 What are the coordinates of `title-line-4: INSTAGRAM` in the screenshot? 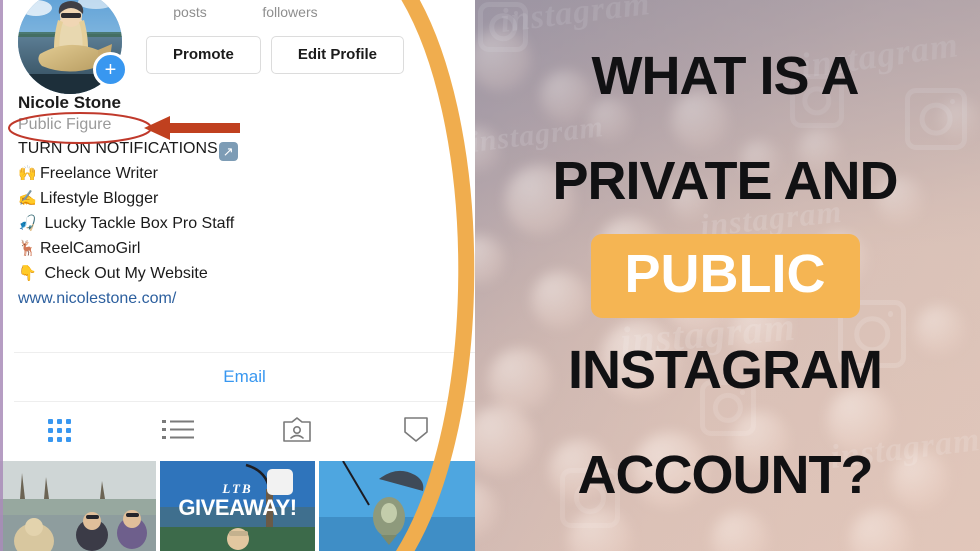 It's located at (725, 369).